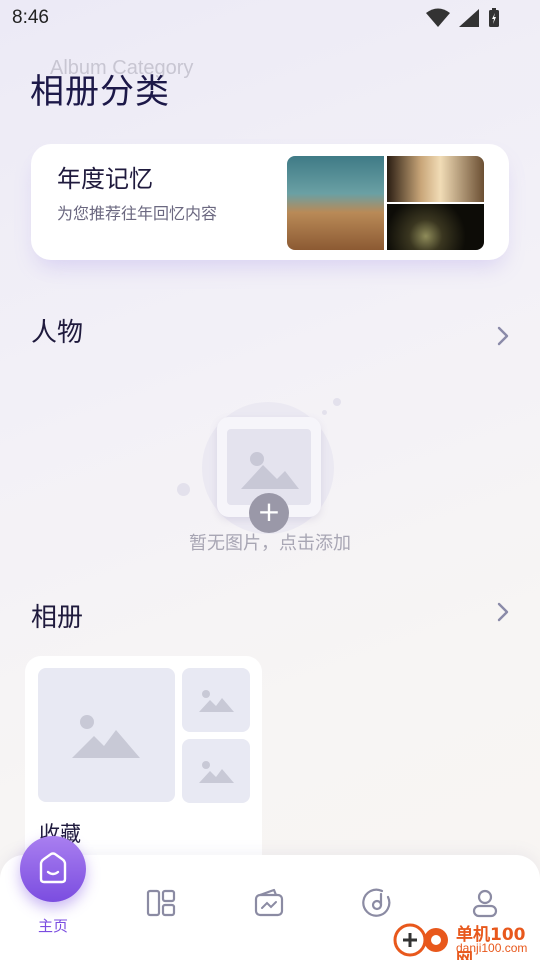 Image resolution: width=540 pixels, height=960 pixels. I want to click on people-empty-placeholder: +, so click(265, 465).